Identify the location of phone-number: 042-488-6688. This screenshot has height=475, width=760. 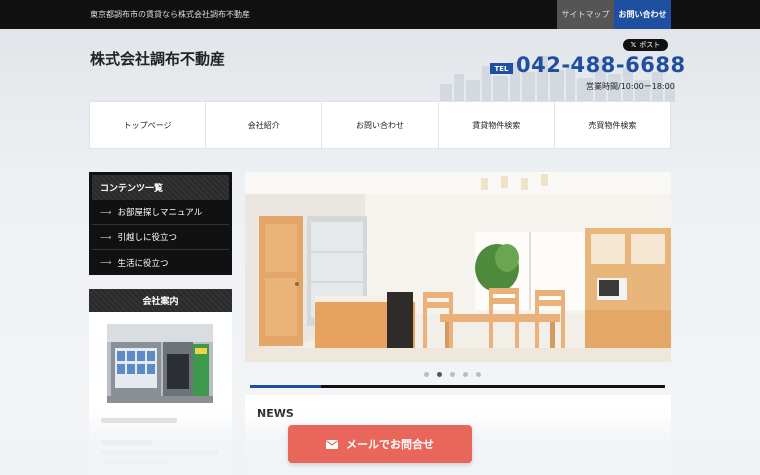
(601, 65).